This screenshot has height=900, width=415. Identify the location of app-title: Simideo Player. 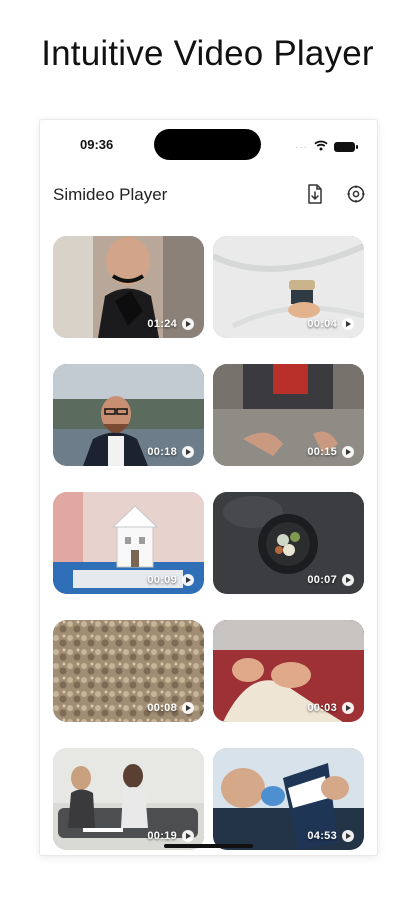
(110, 194).